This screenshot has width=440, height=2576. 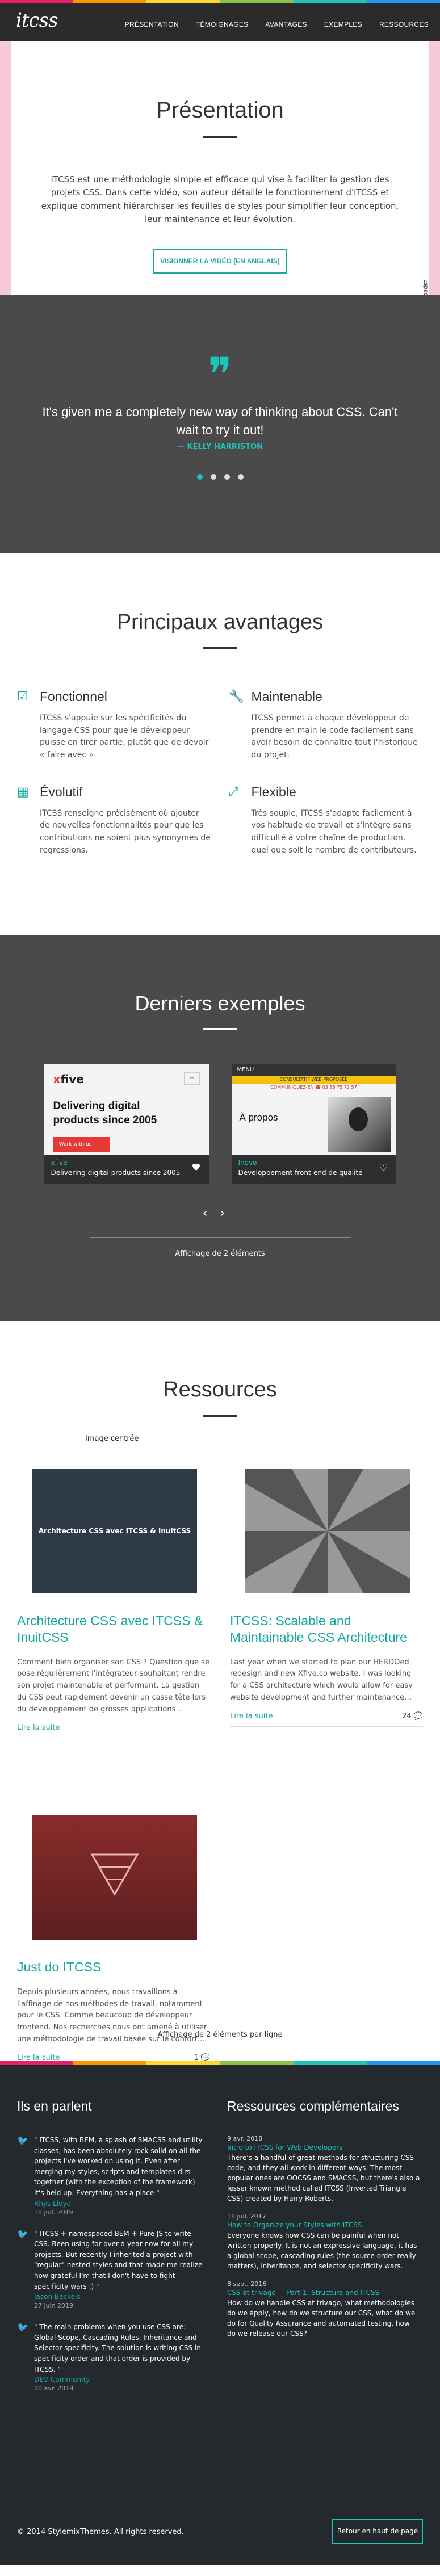 What do you see at coordinates (119, 2297) in the screenshot?
I see `tweet-author: Jason Beckels` at bounding box center [119, 2297].